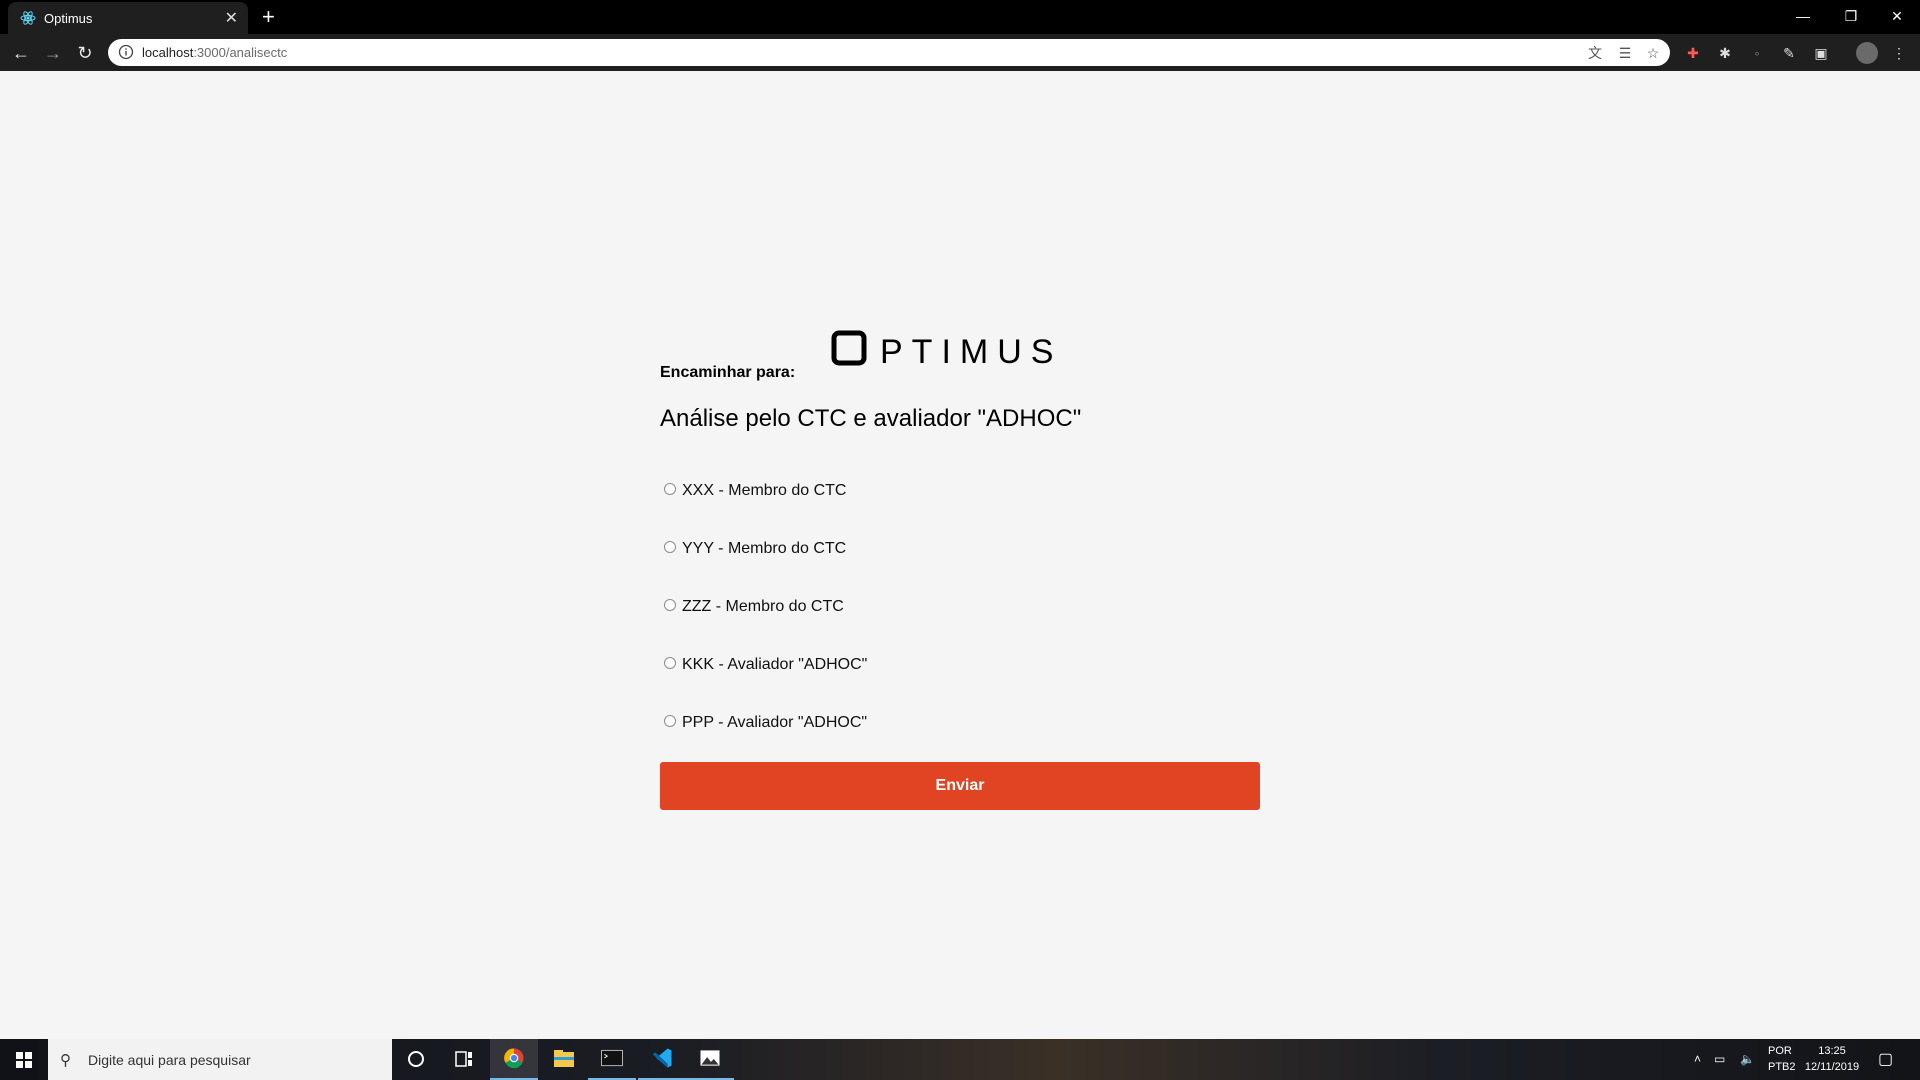  Describe the element at coordinates (464, 1059) in the screenshot. I see `task-view-icon` at that location.